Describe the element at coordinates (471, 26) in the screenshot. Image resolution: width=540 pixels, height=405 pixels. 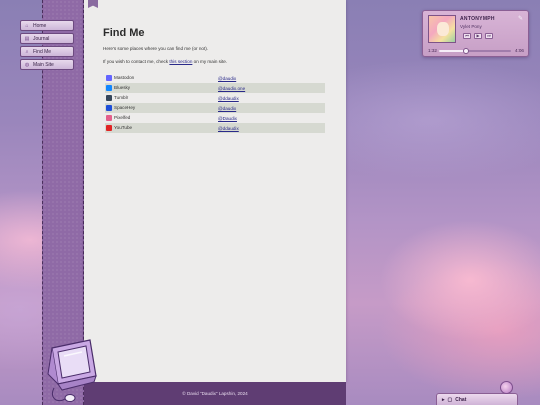
I see `track-artist: Vylet Pony` at that location.